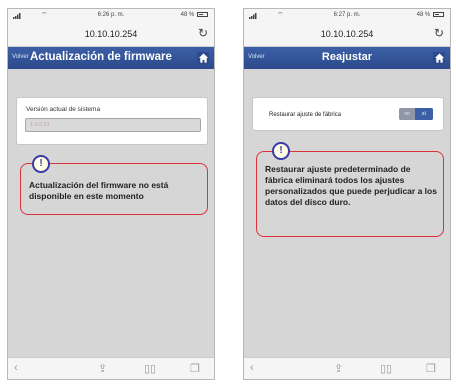 The width and height of the screenshot is (456, 384). I want to click on page-title: Actualización de firmware, so click(101, 57).